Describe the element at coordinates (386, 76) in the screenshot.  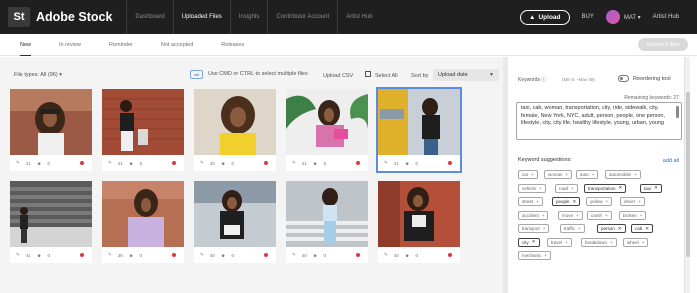
I see `select-all-label: Select All` at that location.